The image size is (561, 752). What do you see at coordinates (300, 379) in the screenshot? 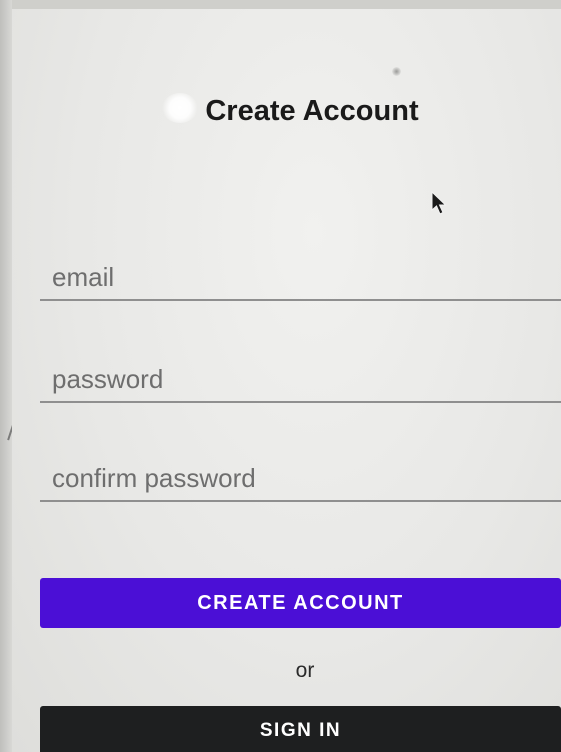
I see `password-input` at bounding box center [300, 379].